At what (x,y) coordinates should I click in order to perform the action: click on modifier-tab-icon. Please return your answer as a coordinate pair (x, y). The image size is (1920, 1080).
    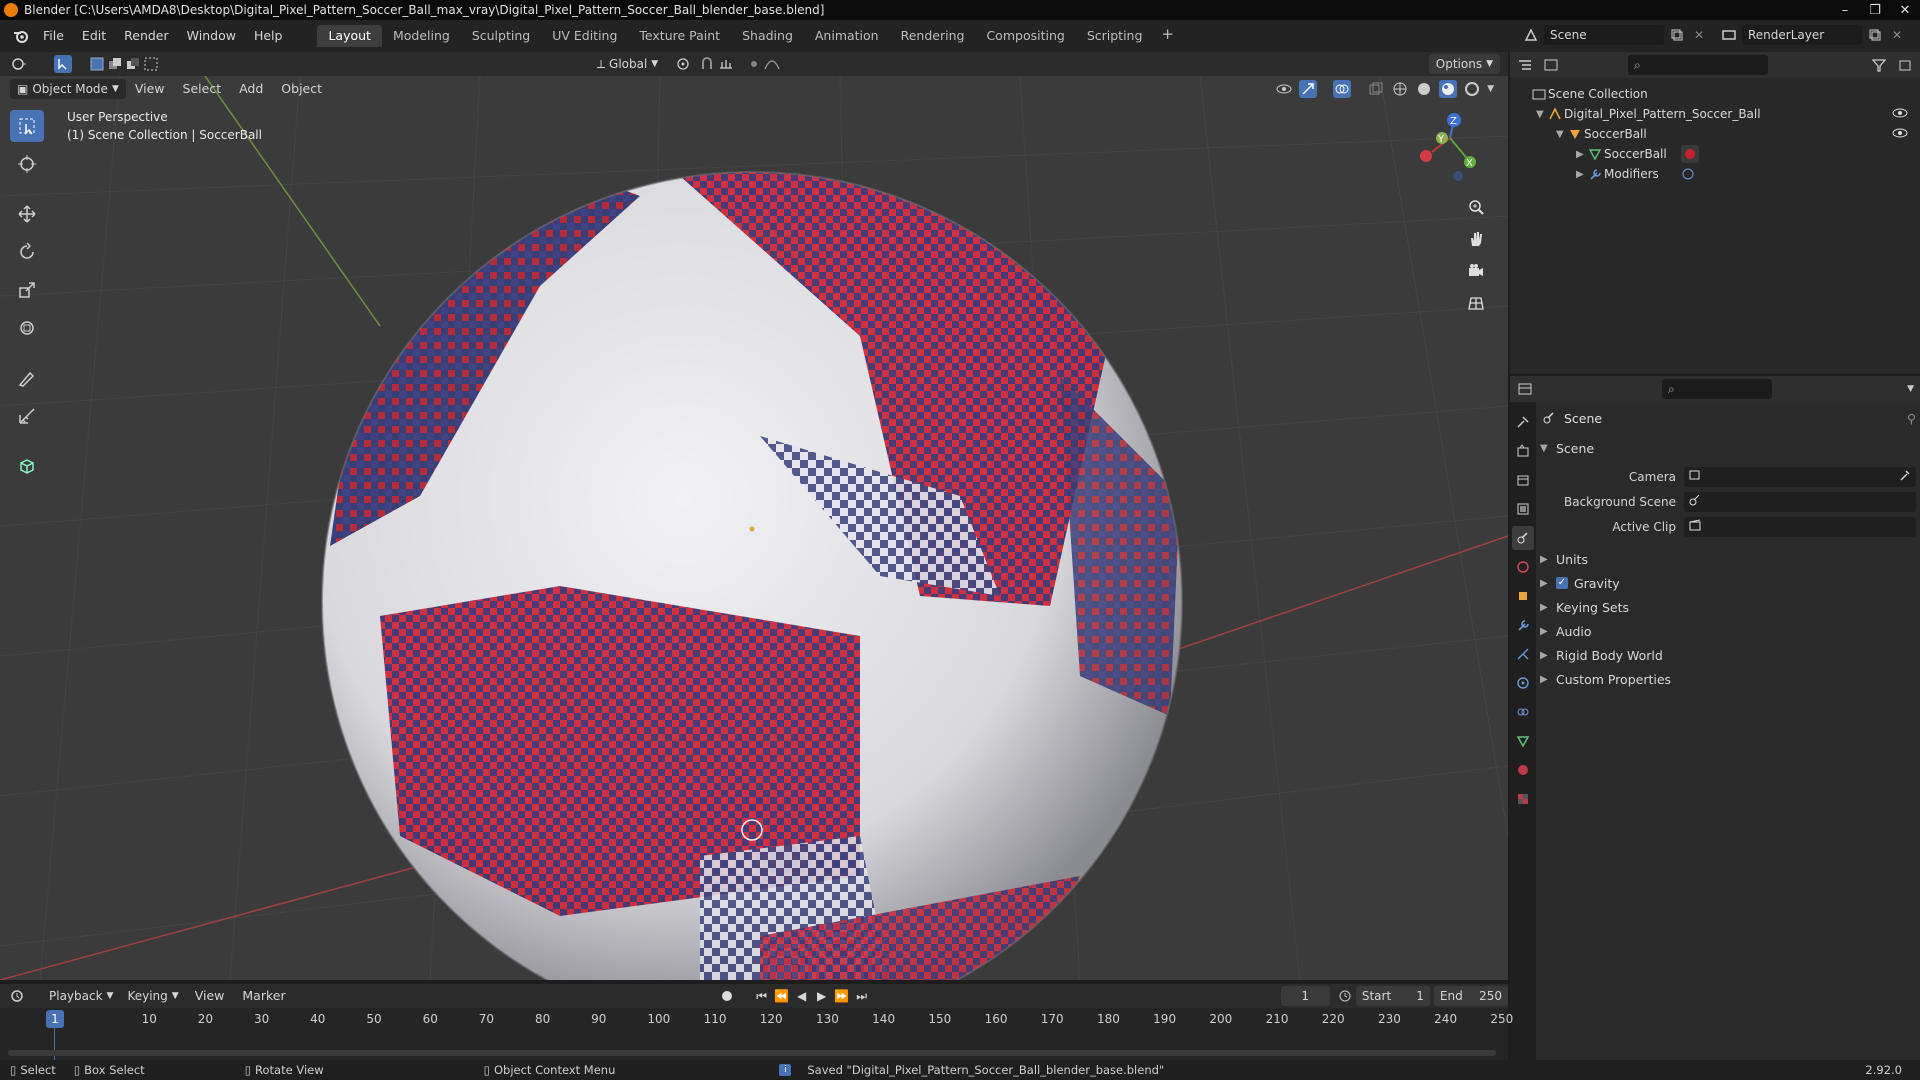
    Looking at the image, I should click on (1523, 625).